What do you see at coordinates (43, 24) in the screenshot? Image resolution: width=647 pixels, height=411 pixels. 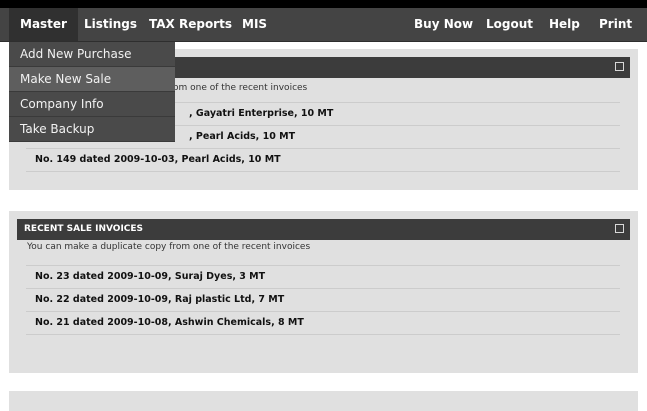 I see `nav-master: Master` at bounding box center [43, 24].